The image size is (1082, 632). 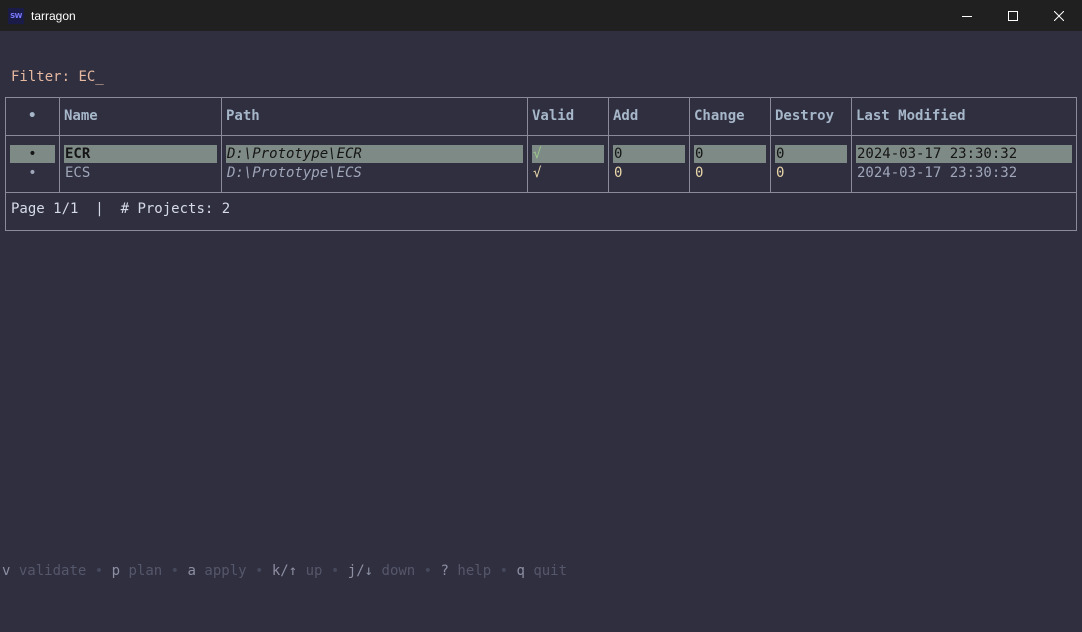 I want to click on table-footer: Page 1/1 | # Projects: 2, so click(x=120, y=209).